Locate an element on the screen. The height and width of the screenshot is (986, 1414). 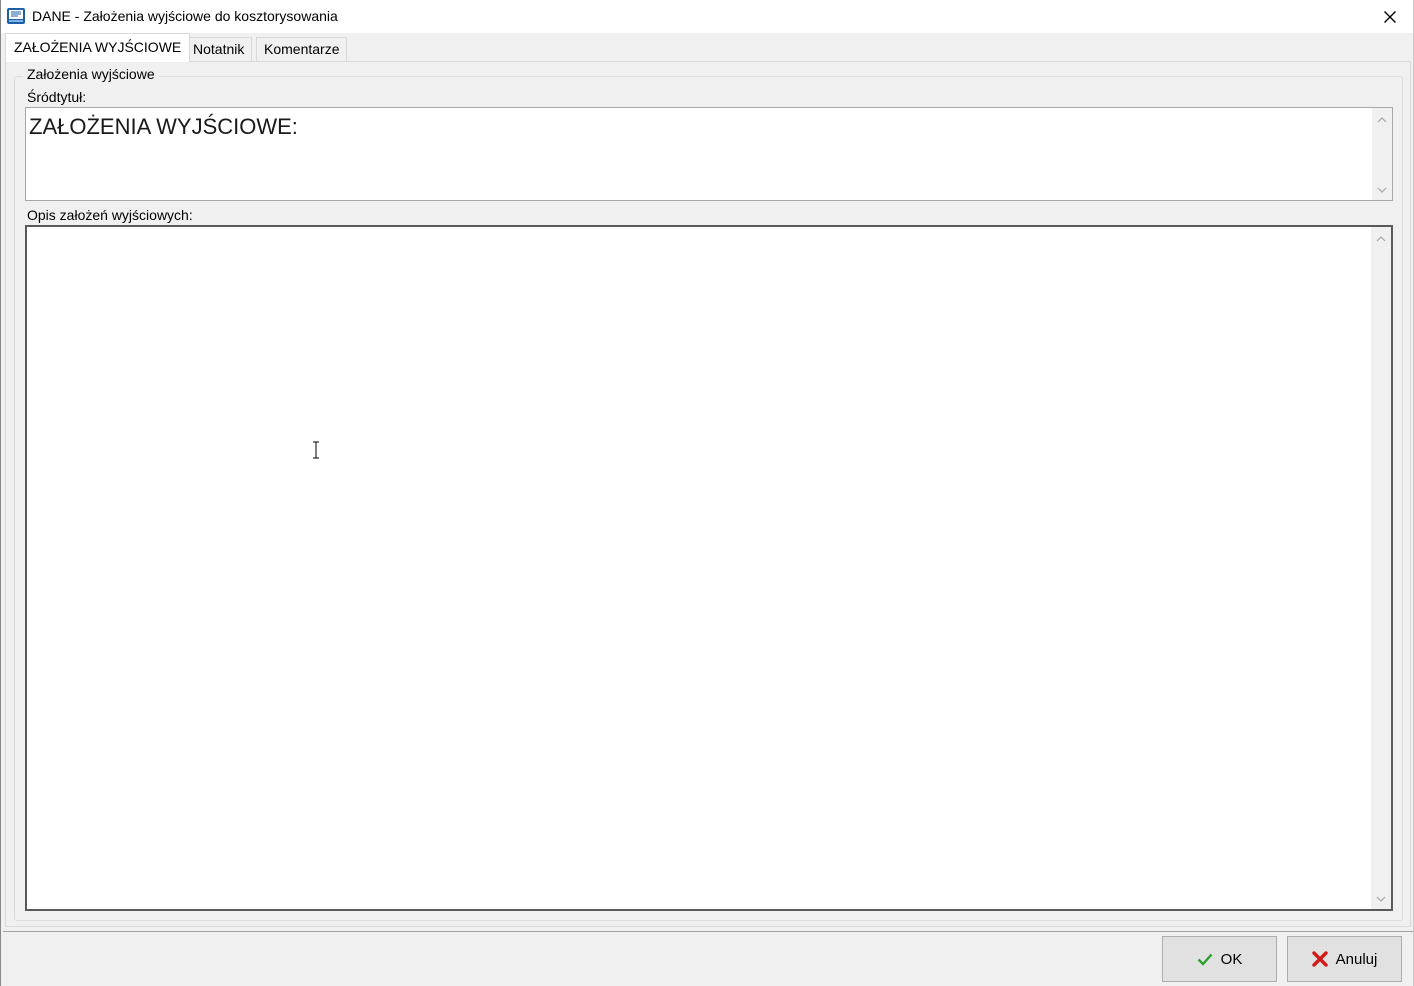
subtitle-value: ZAŁOŻENIA WYJŚCIOWE: is located at coordinates (163, 126).